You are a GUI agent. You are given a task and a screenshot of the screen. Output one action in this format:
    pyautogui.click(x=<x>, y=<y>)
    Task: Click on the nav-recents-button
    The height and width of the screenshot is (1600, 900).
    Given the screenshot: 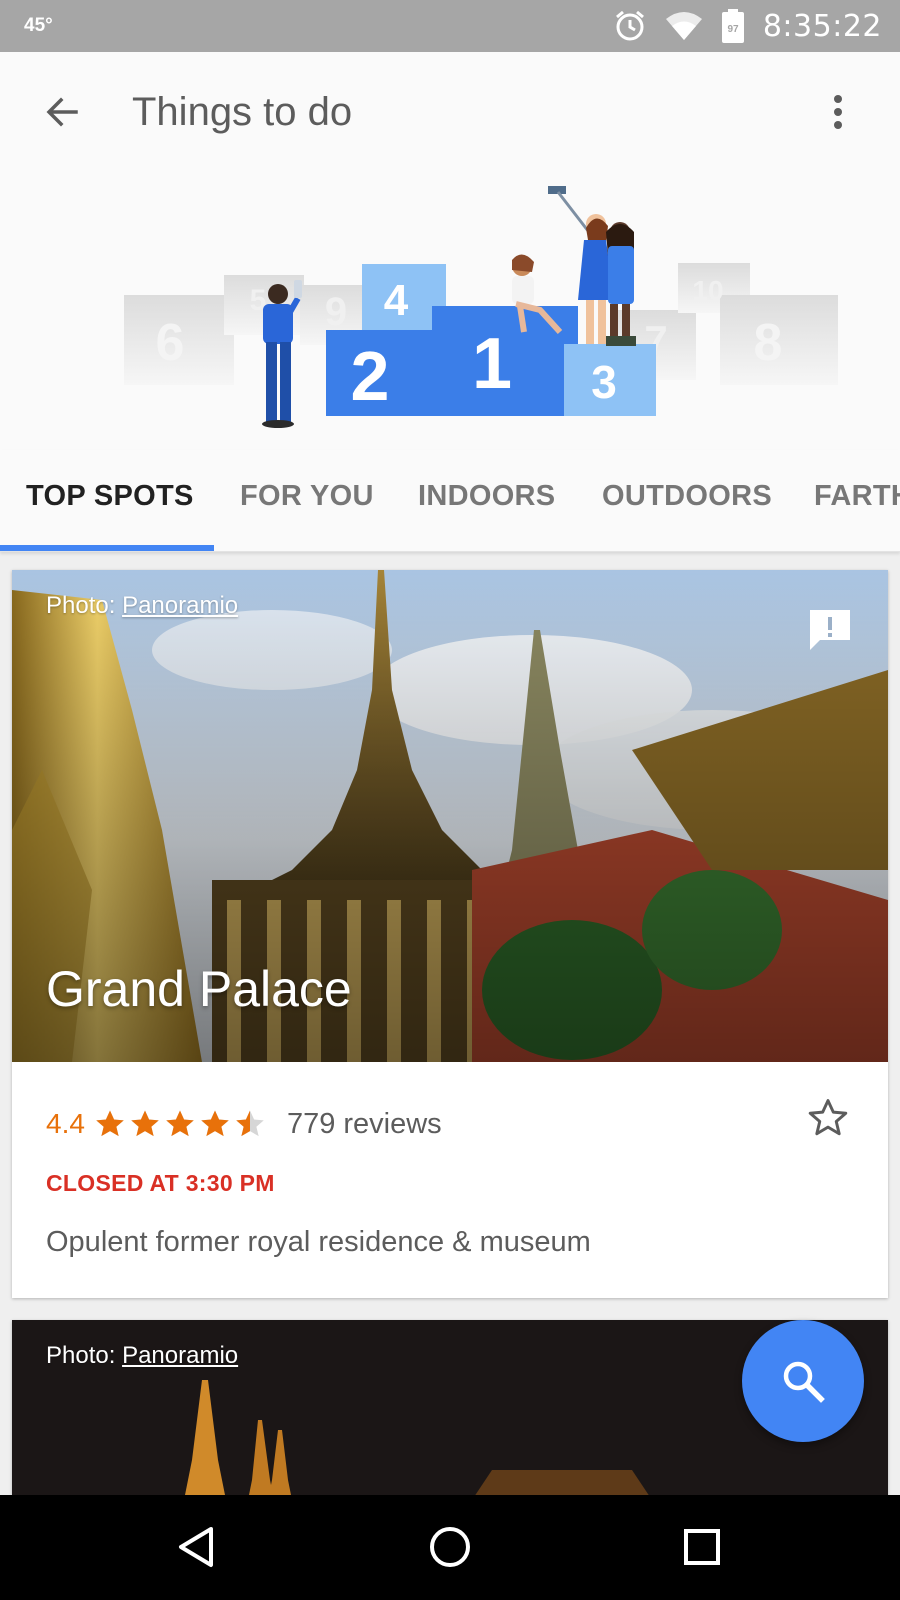 What is the action you would take?
    pyautogui.click(x=702, y=1547)
    